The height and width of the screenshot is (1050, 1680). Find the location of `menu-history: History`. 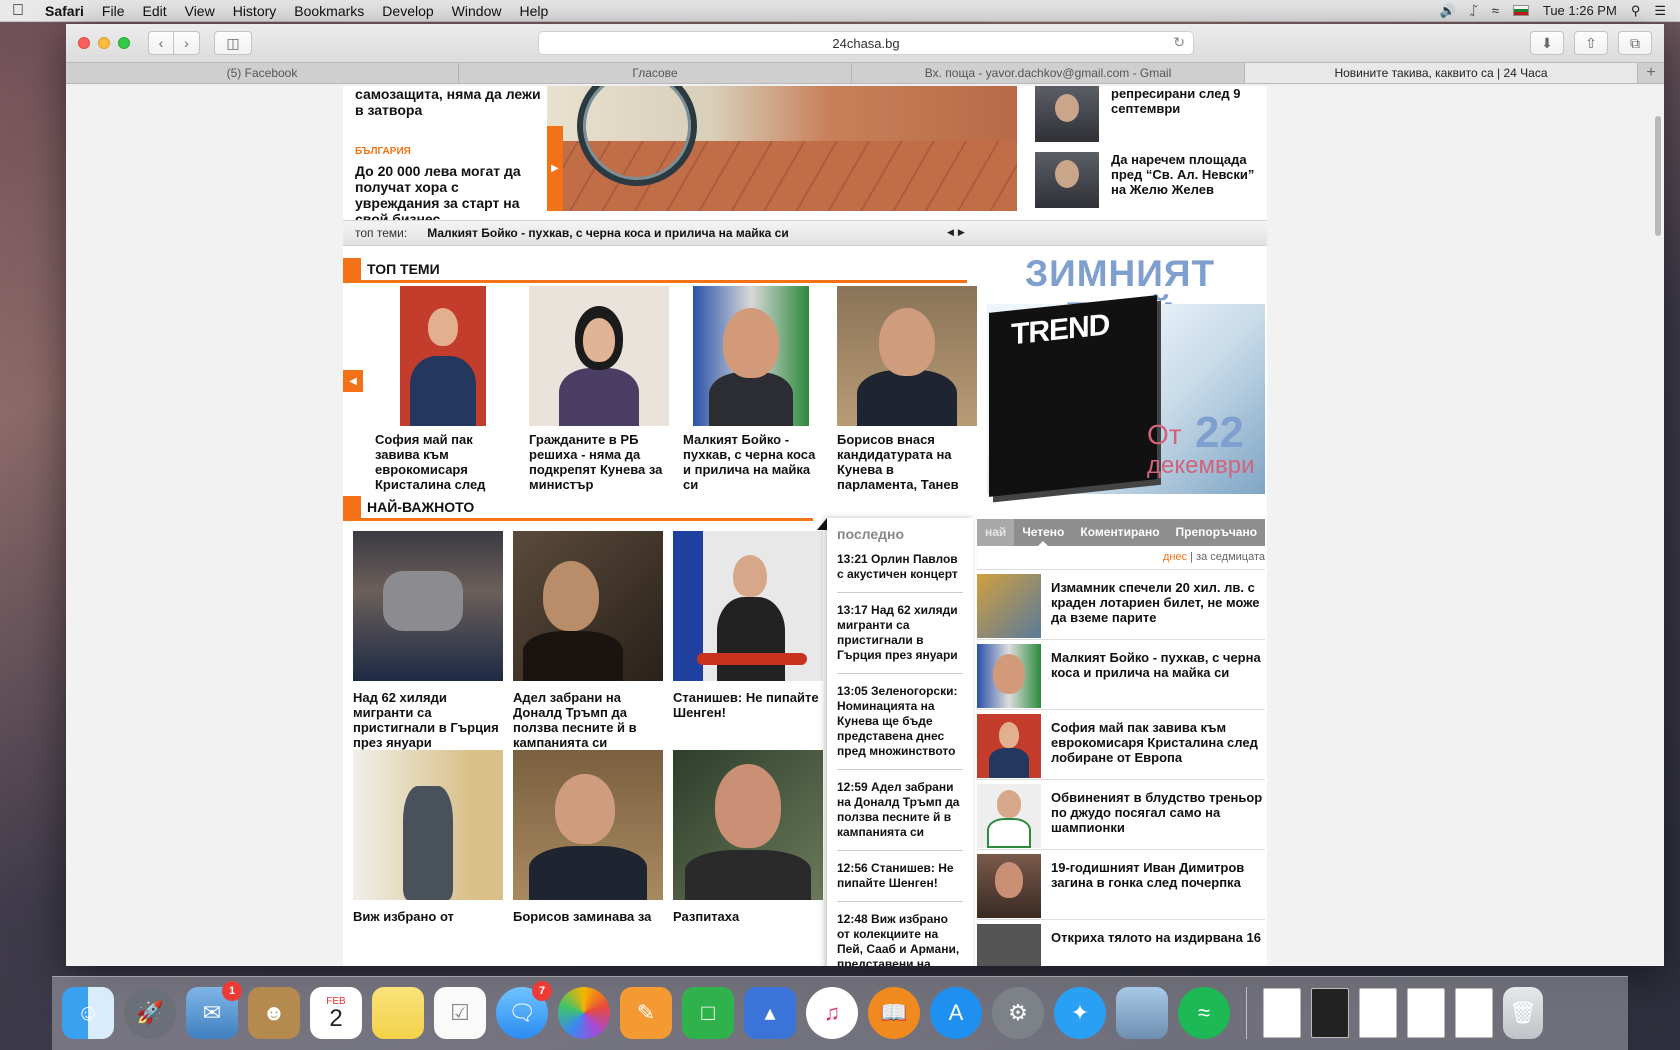

menu-history: History is located at coordinates (255, 11).